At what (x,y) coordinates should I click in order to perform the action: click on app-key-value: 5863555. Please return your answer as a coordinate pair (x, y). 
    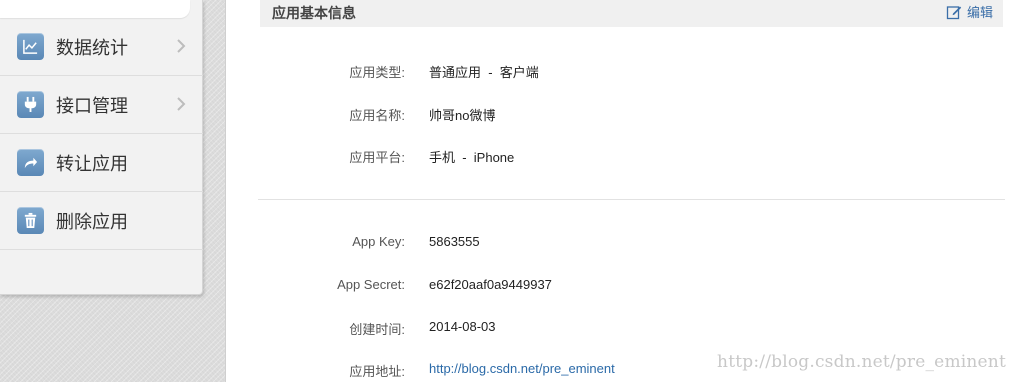
    Looking at the image, I should click on (454, 241).